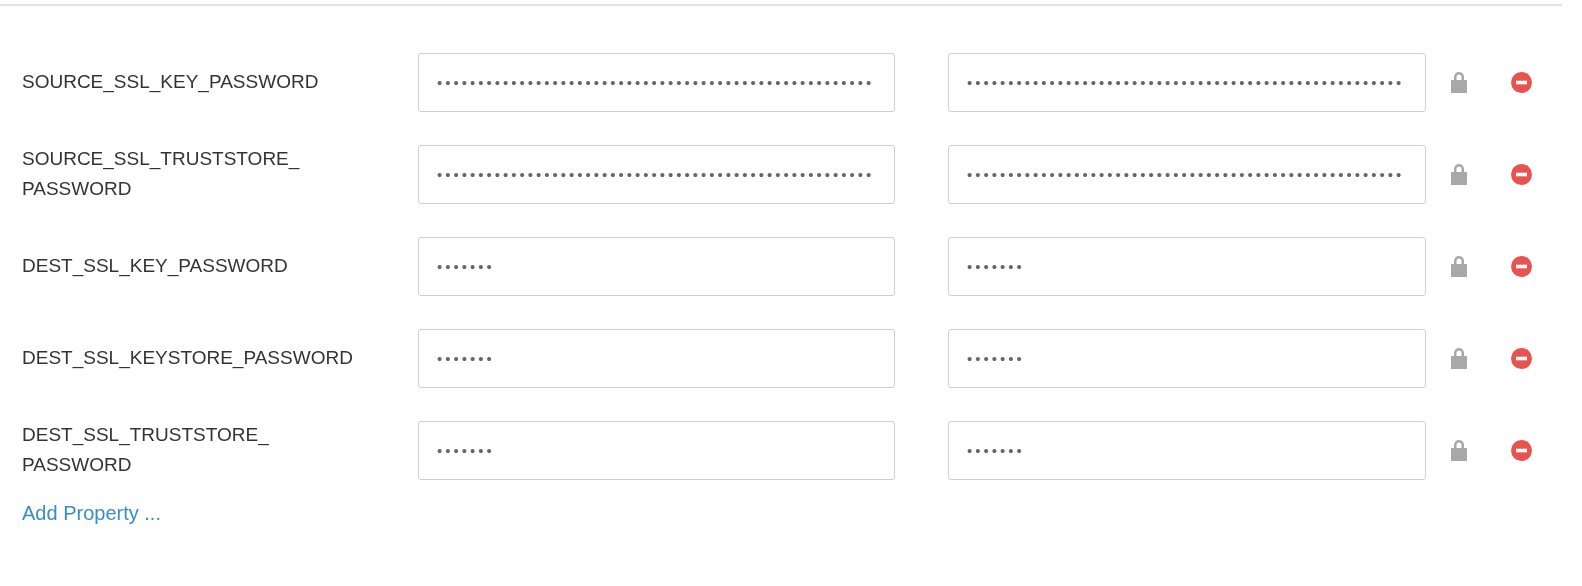 Image resolution: width=1582 pixels, height=586 pixels. What do you see at coordinates (171, 82) in the screenshot?
I see `property-name: SOURCE_SSL_KEY_PASSWORD` at bounding box center [171, 82].